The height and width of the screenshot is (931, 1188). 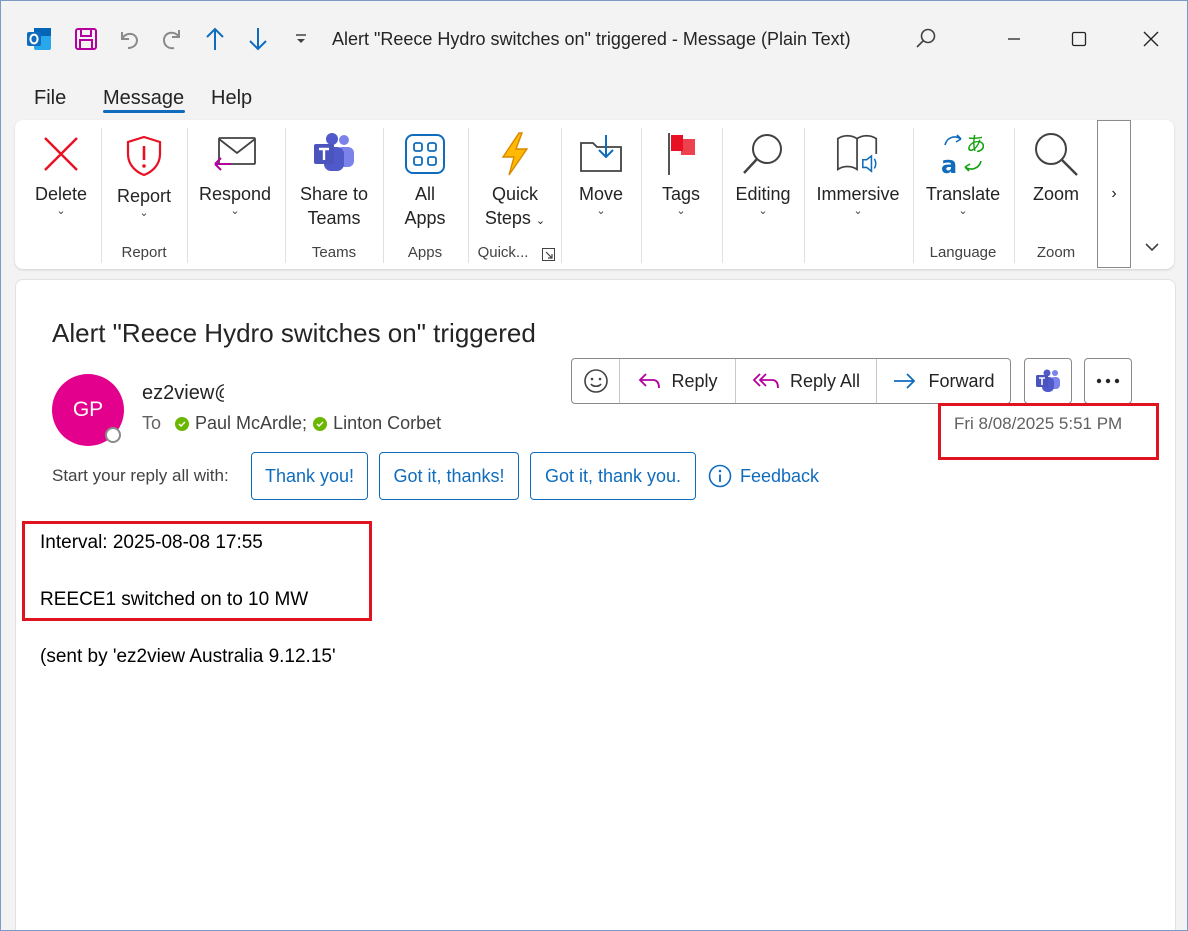 What do you see at coordinates (1079, 39) in the screenshot?
I see `maximize-button` at bounding box center [1079, 39].